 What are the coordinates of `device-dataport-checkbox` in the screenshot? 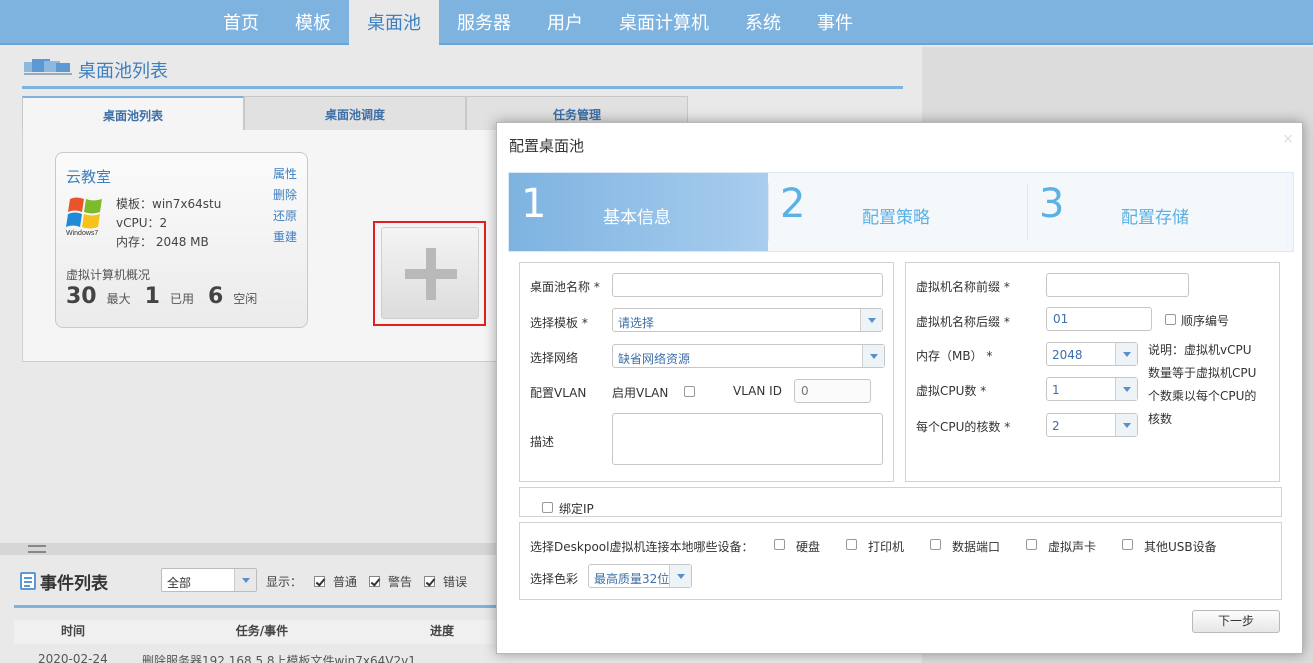 It's located at (935, 544).